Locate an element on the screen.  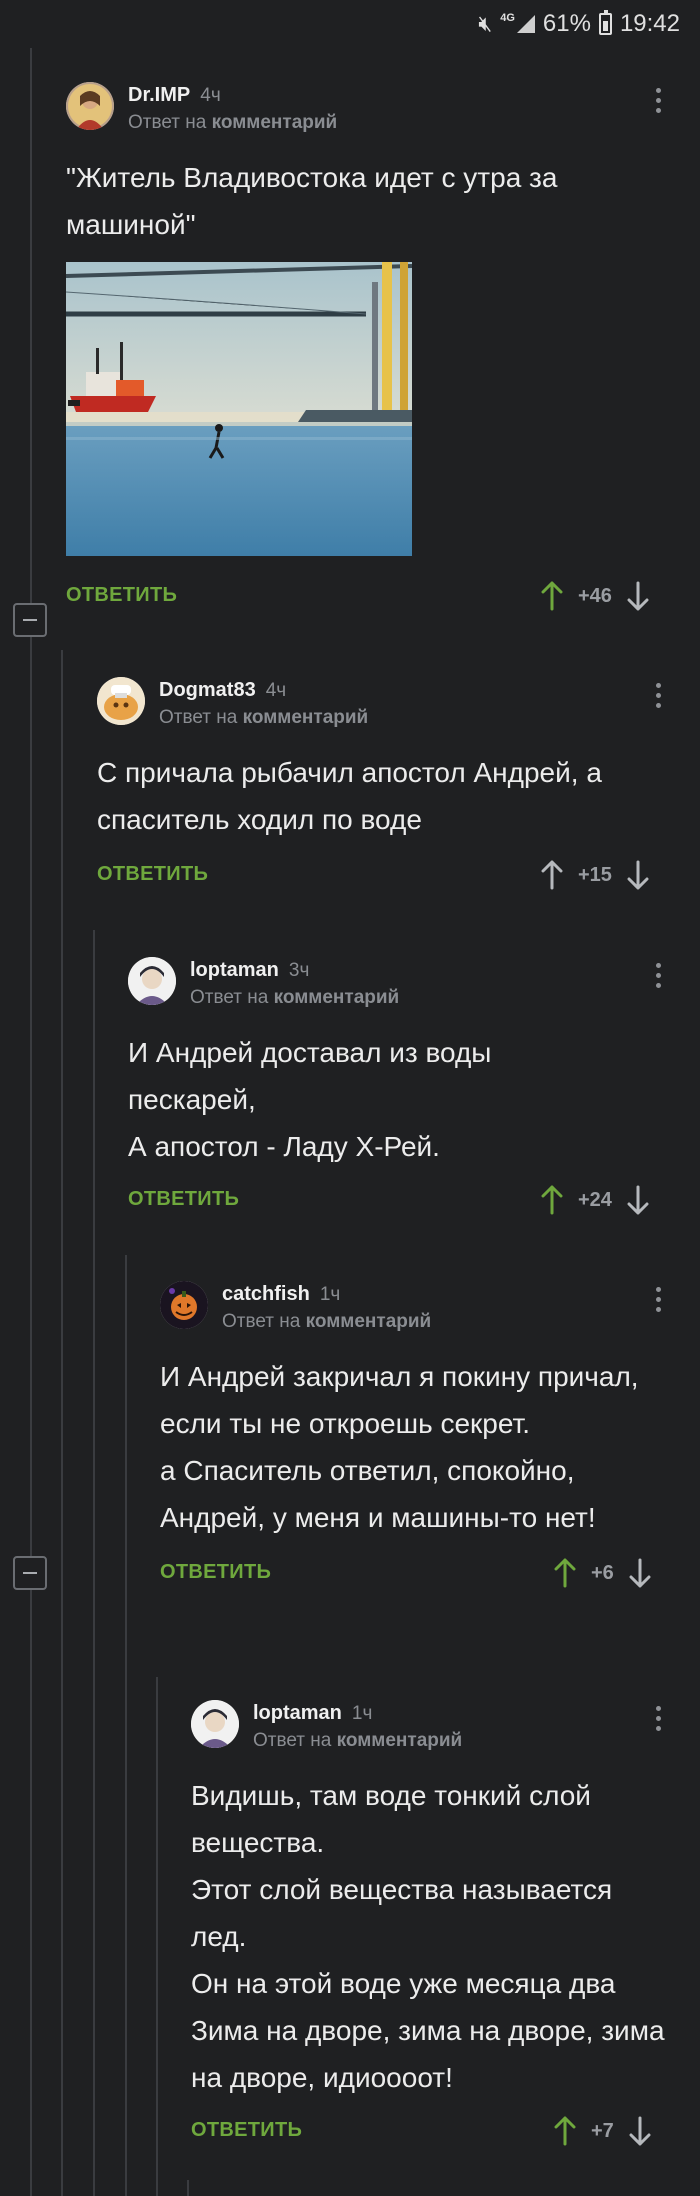
username: loptaman 1ч is located at coordinates (312, 1713).